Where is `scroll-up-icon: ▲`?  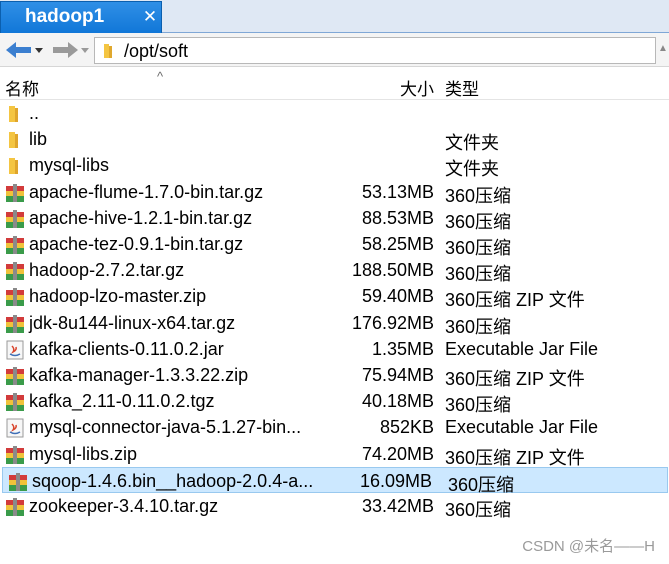
scroll-up-icon: ▲ is located at coordinates (663, 48).